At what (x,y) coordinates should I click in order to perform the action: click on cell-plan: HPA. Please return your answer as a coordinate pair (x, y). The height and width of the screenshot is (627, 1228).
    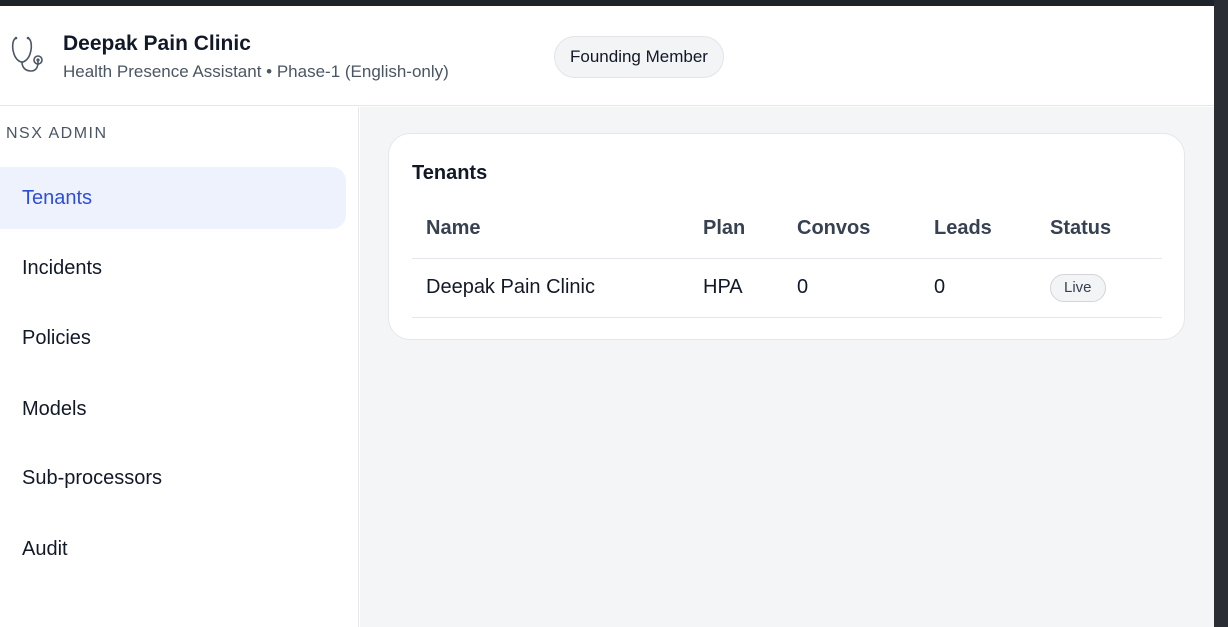
    Looking at the image, I should click on (736, 288).